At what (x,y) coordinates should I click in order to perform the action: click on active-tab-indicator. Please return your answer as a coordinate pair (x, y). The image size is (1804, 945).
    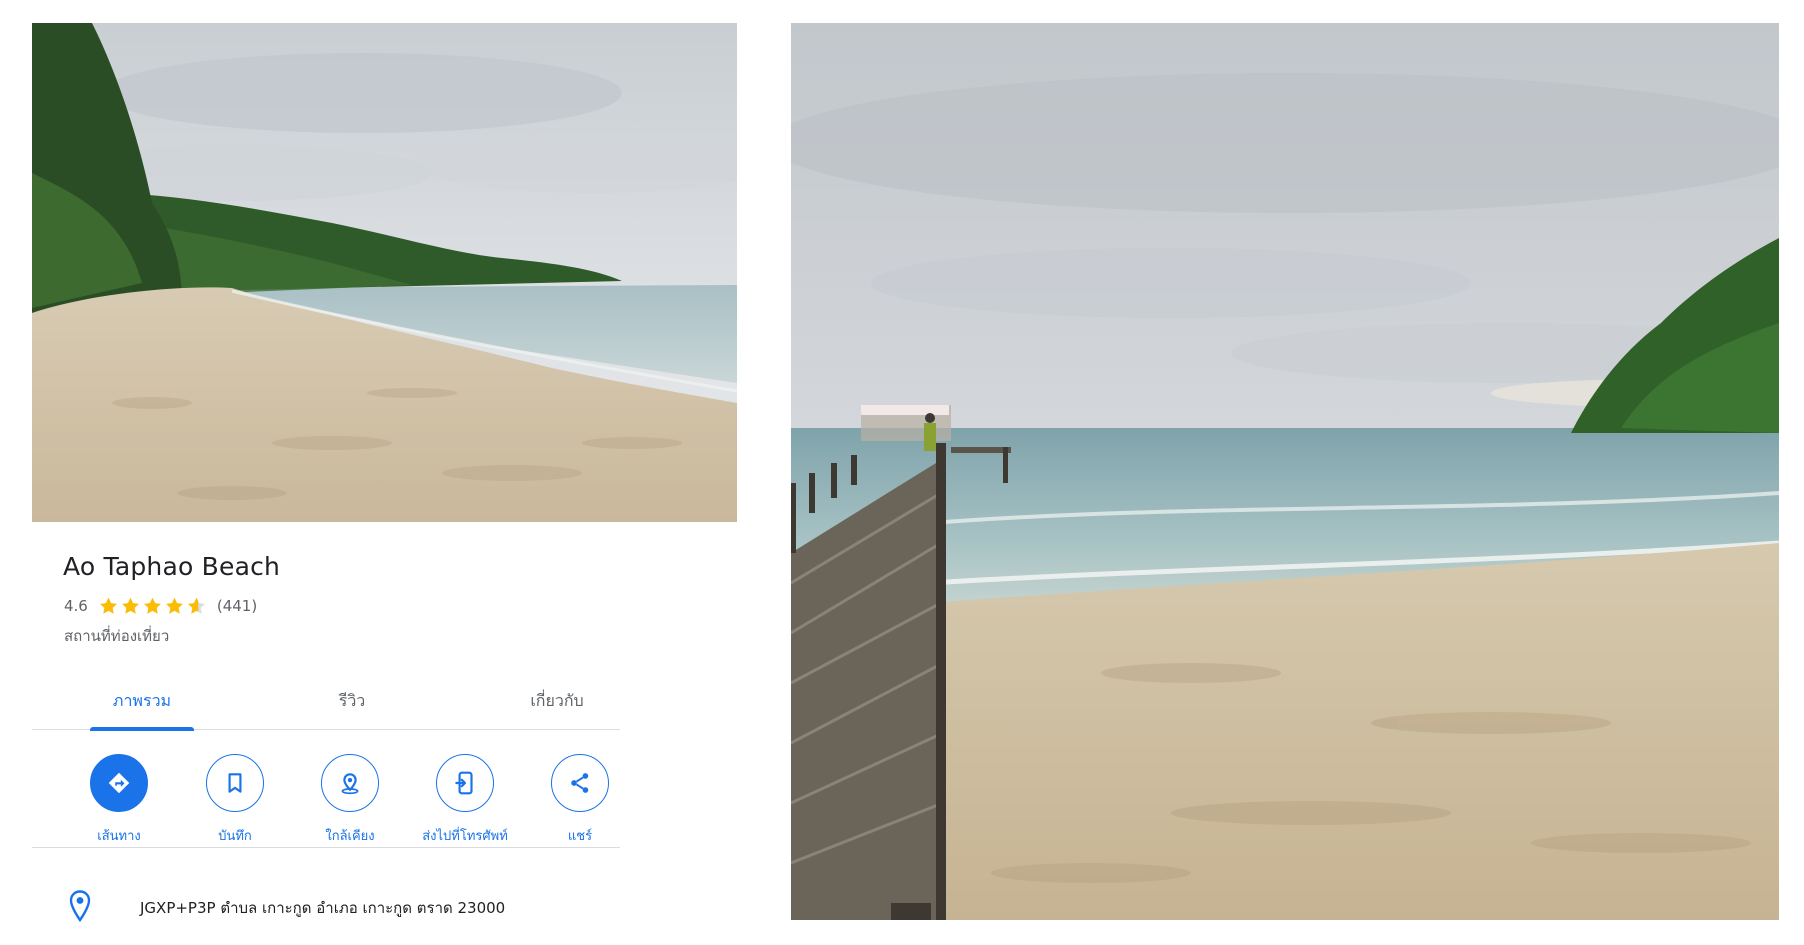
    Looking at the image, I should click on (142, 729).